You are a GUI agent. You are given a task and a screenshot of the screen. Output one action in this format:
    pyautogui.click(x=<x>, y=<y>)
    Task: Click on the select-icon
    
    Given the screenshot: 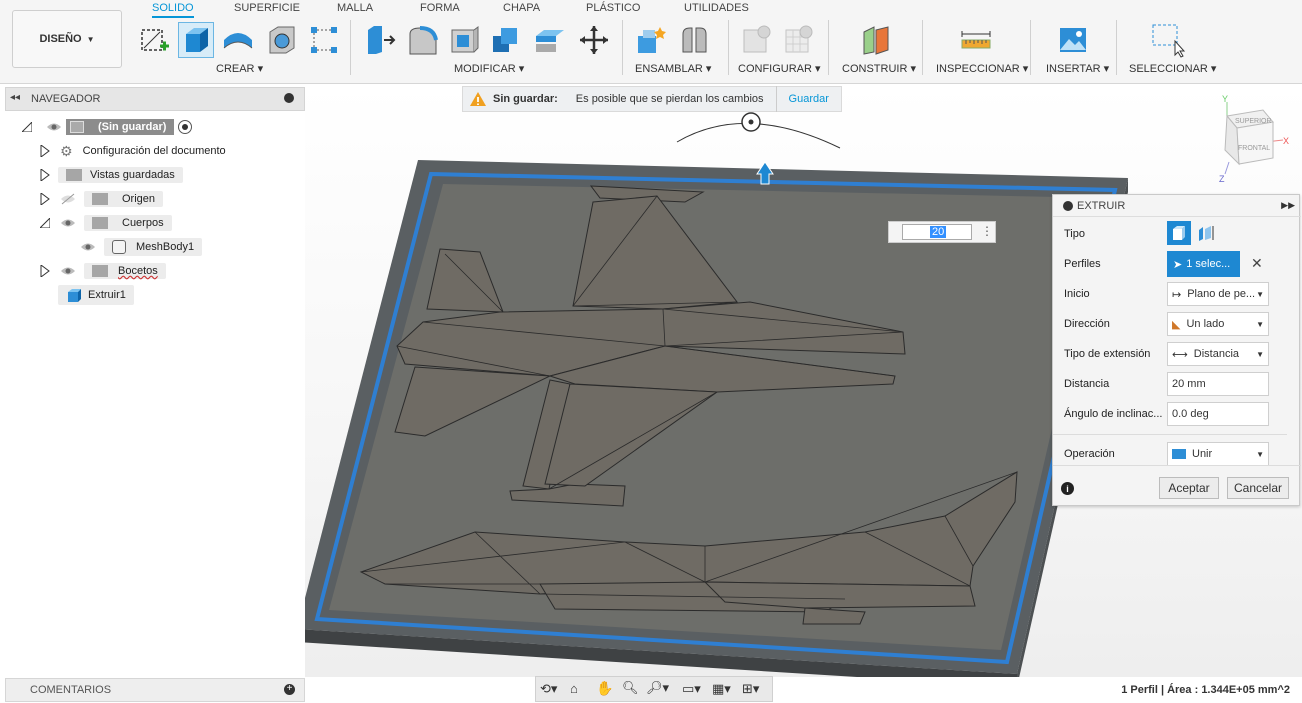 What is the action you would take?
    pyautogui.click(x=1168, y=40)
    